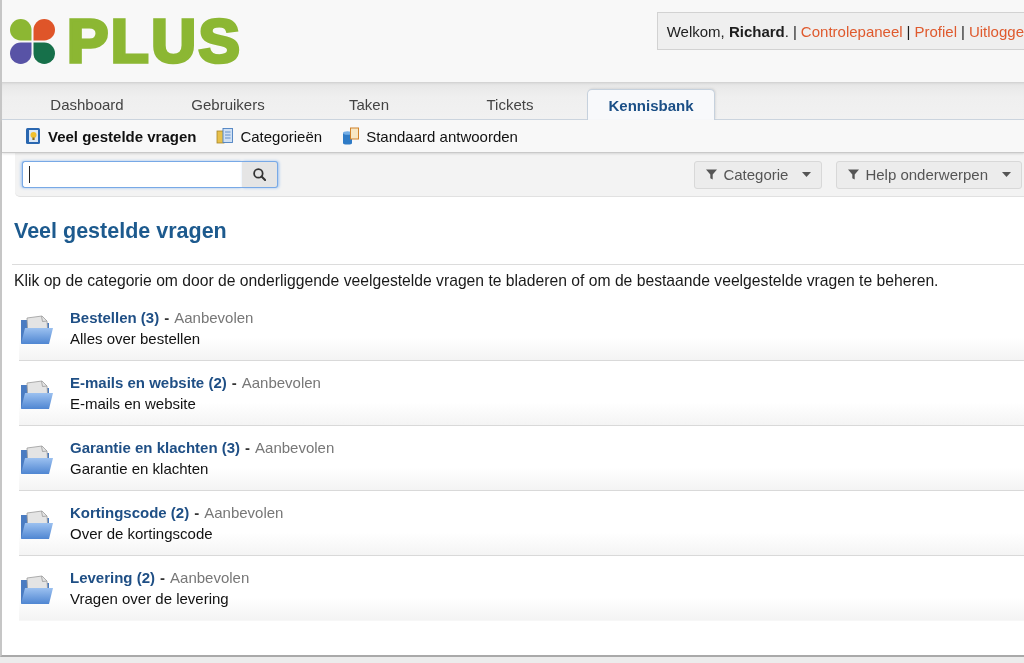  Describe the element at coordinates (113, 577) in the screenshot. I see `category-link: Levering (2)` at that location.